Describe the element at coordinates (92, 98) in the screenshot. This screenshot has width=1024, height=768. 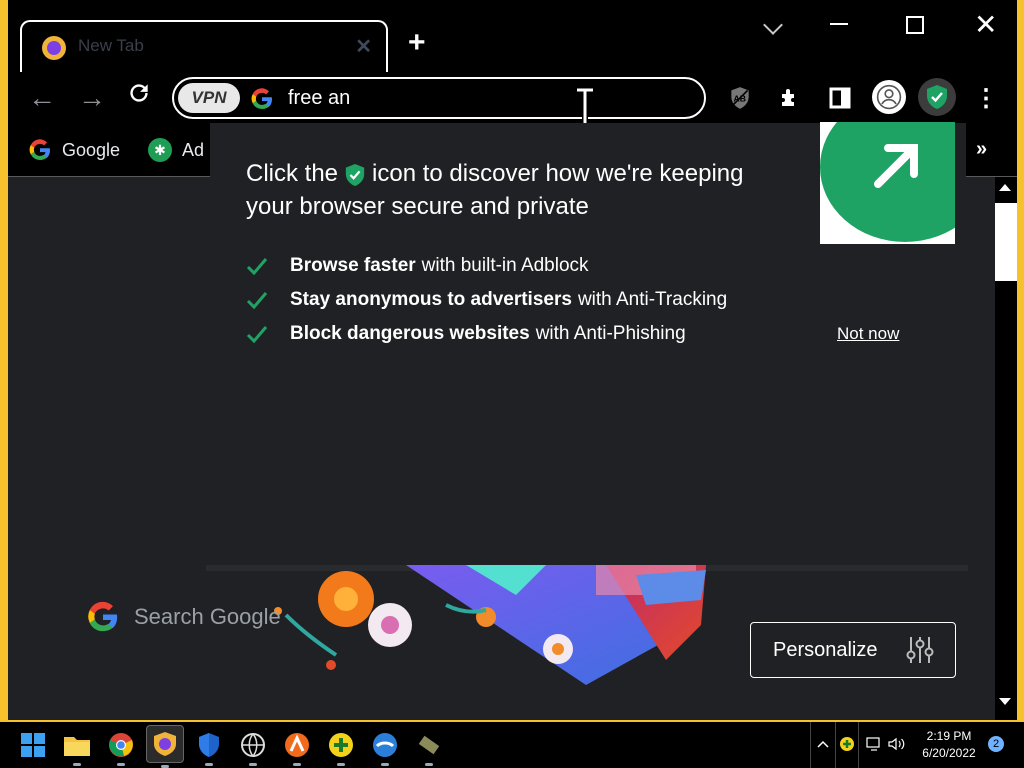
I see `forward-button: →` at that location.